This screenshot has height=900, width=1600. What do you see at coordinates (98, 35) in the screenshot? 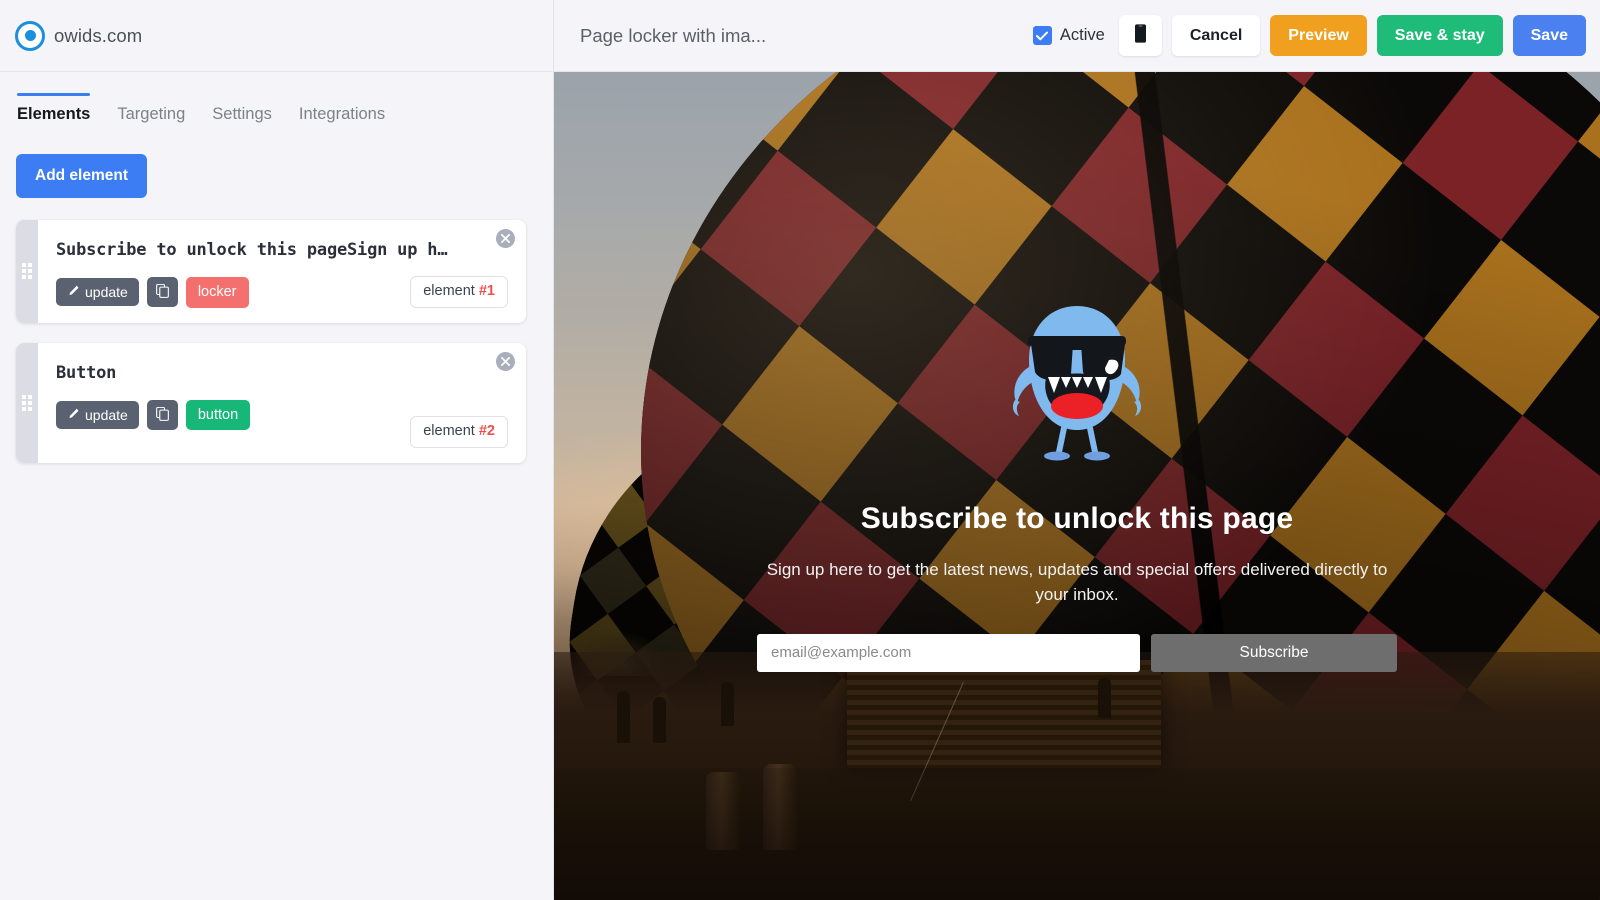
I see `brand-name: owids.com` at bounding box center [98, 35].